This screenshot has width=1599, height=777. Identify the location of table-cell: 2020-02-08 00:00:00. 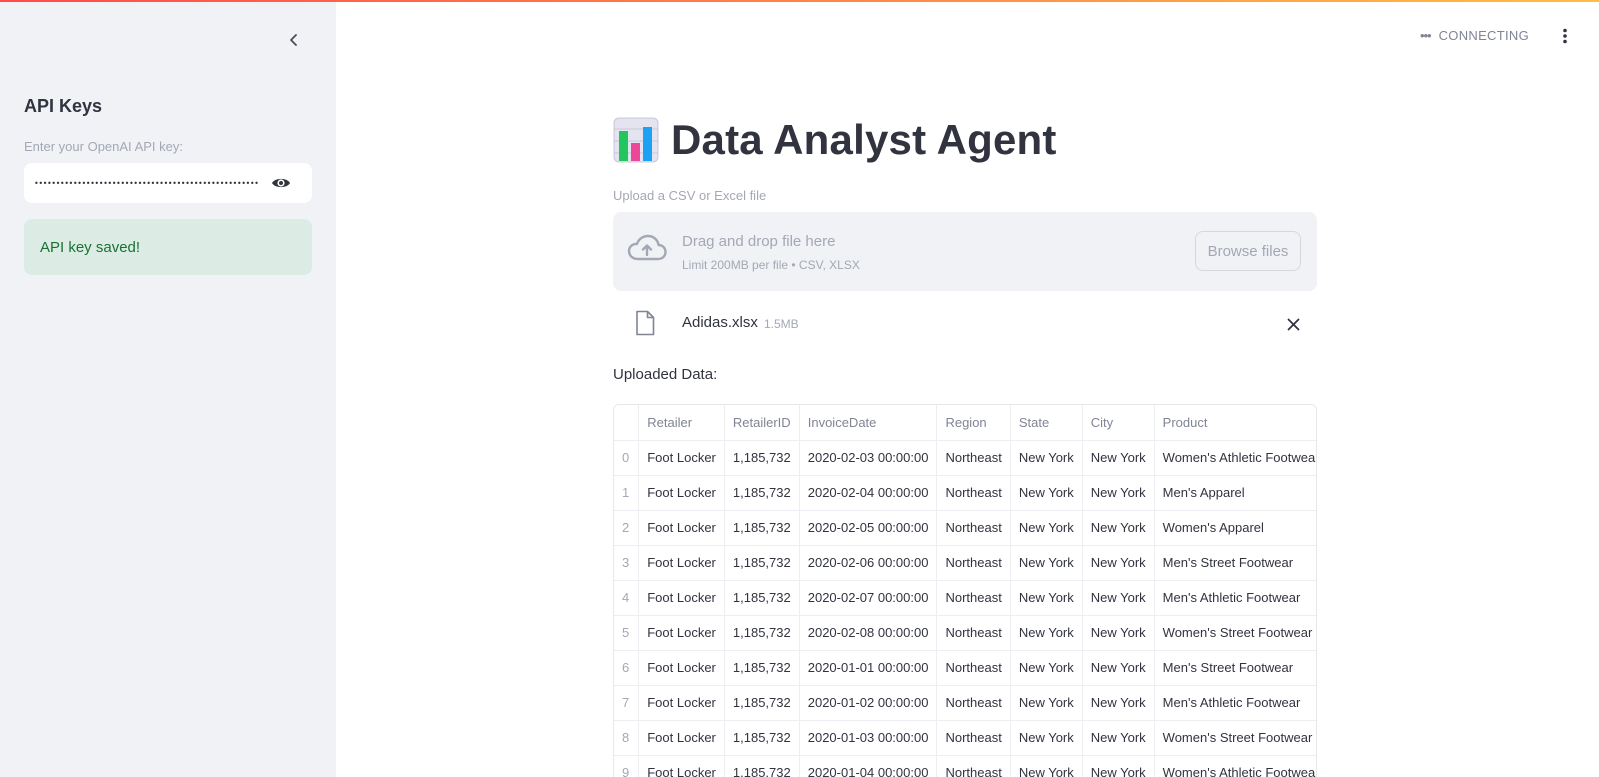
(868, 633).